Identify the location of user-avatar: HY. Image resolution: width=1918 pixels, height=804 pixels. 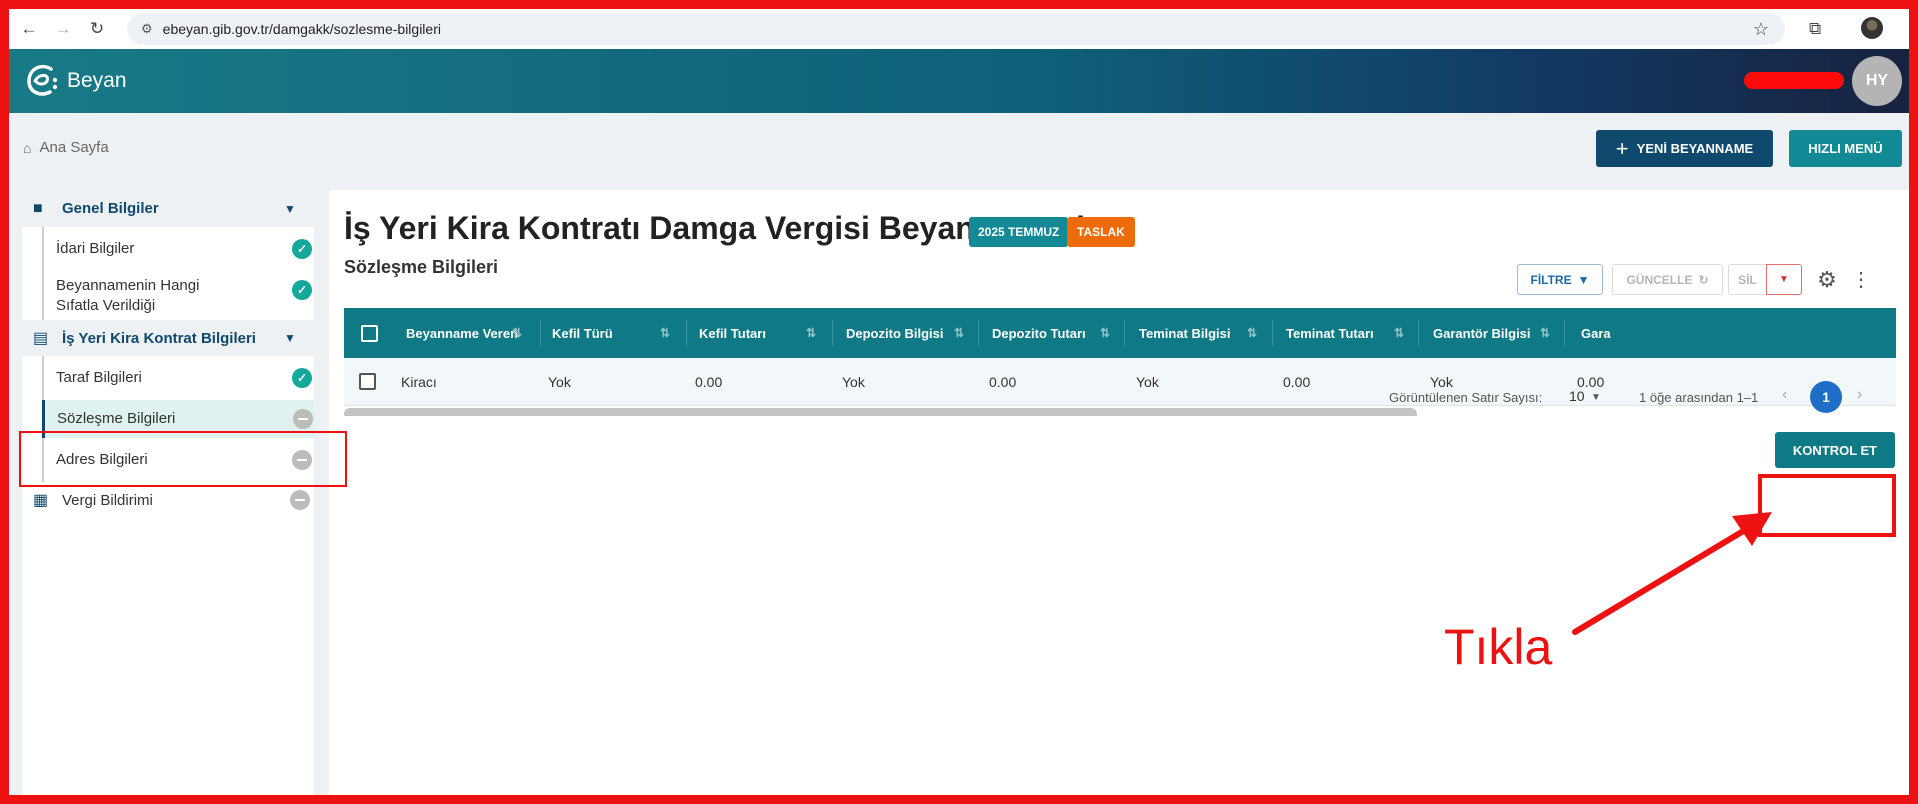
(1877, 81).